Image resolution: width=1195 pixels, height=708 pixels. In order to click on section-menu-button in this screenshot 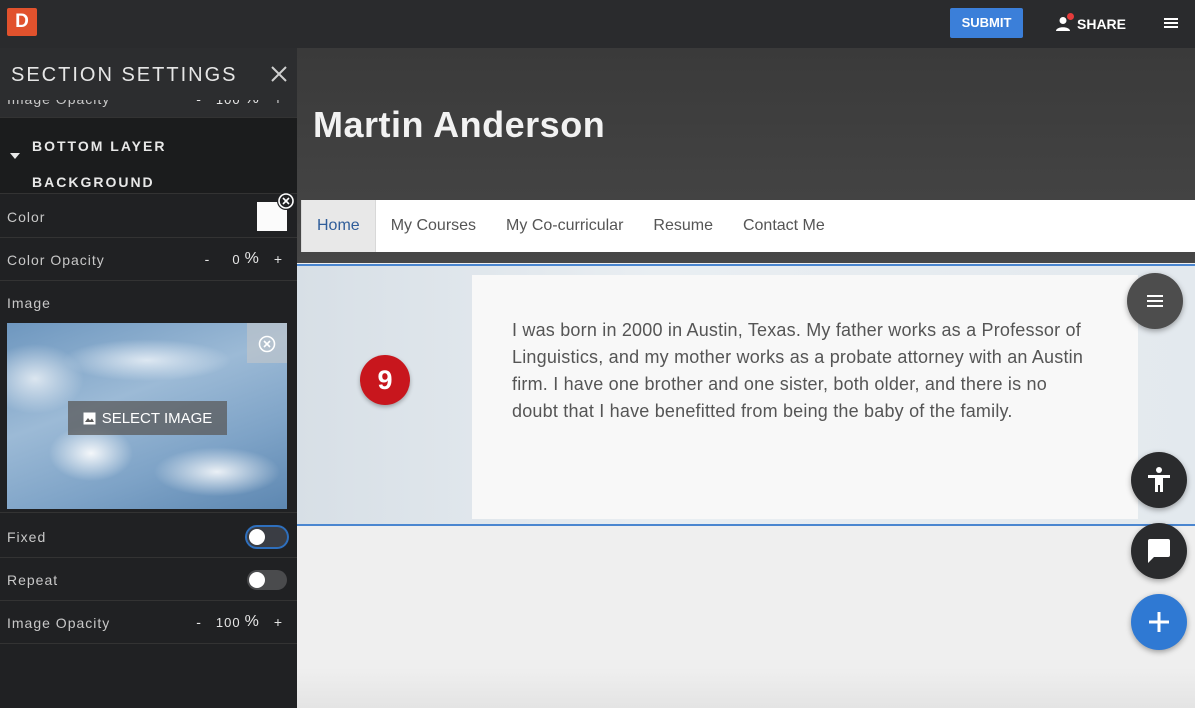, I will do `click(1155, 301)`.